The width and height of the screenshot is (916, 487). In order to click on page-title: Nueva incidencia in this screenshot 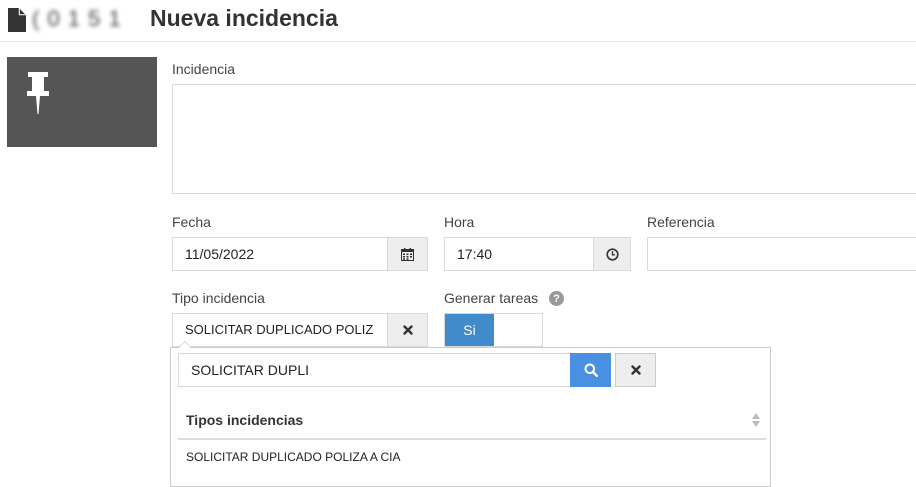, I will do `click(244, 18)`.